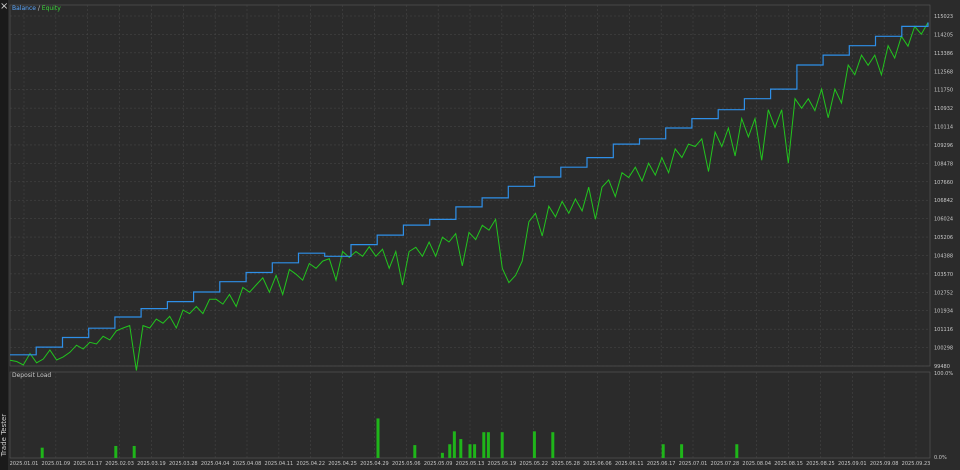 Image resolution: width=960 pixels, height=470 pixels. What do you see at coordinates (943, 275) in the screenshot?
I see `y-tick-label: 103570` at bounding box center [943, 275].